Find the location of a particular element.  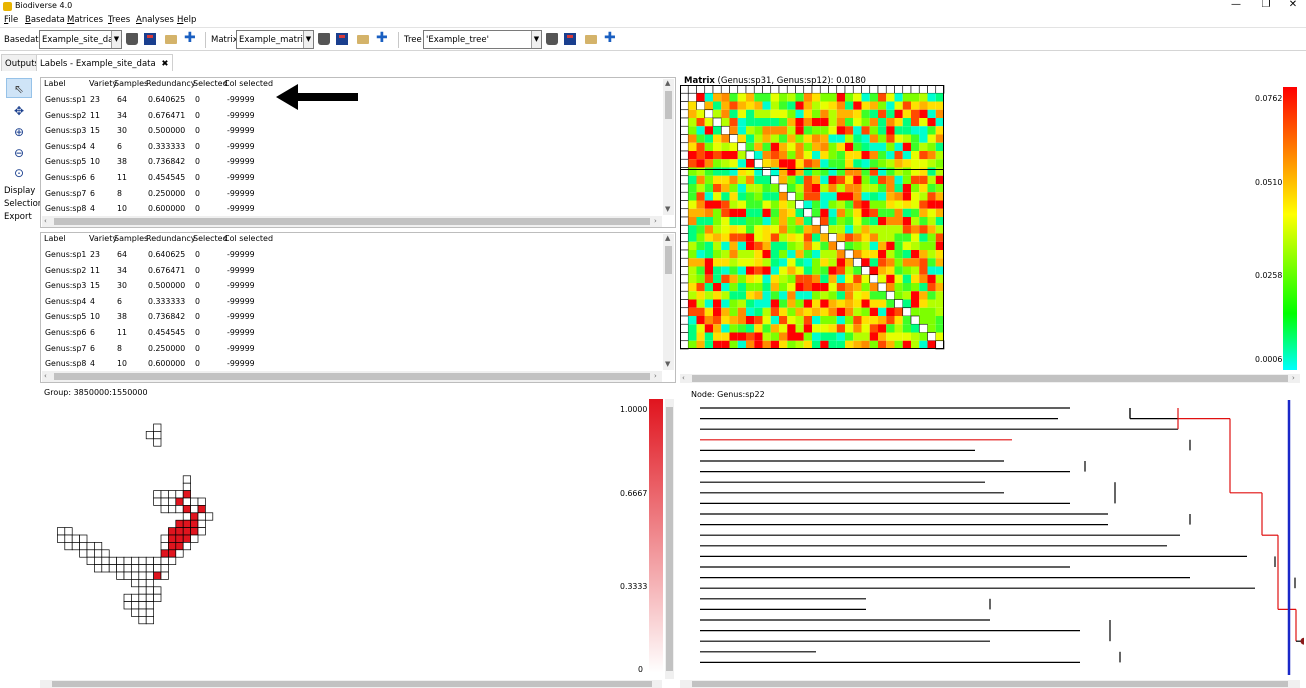

open-tree-icon is located at coordinates (591, 39).